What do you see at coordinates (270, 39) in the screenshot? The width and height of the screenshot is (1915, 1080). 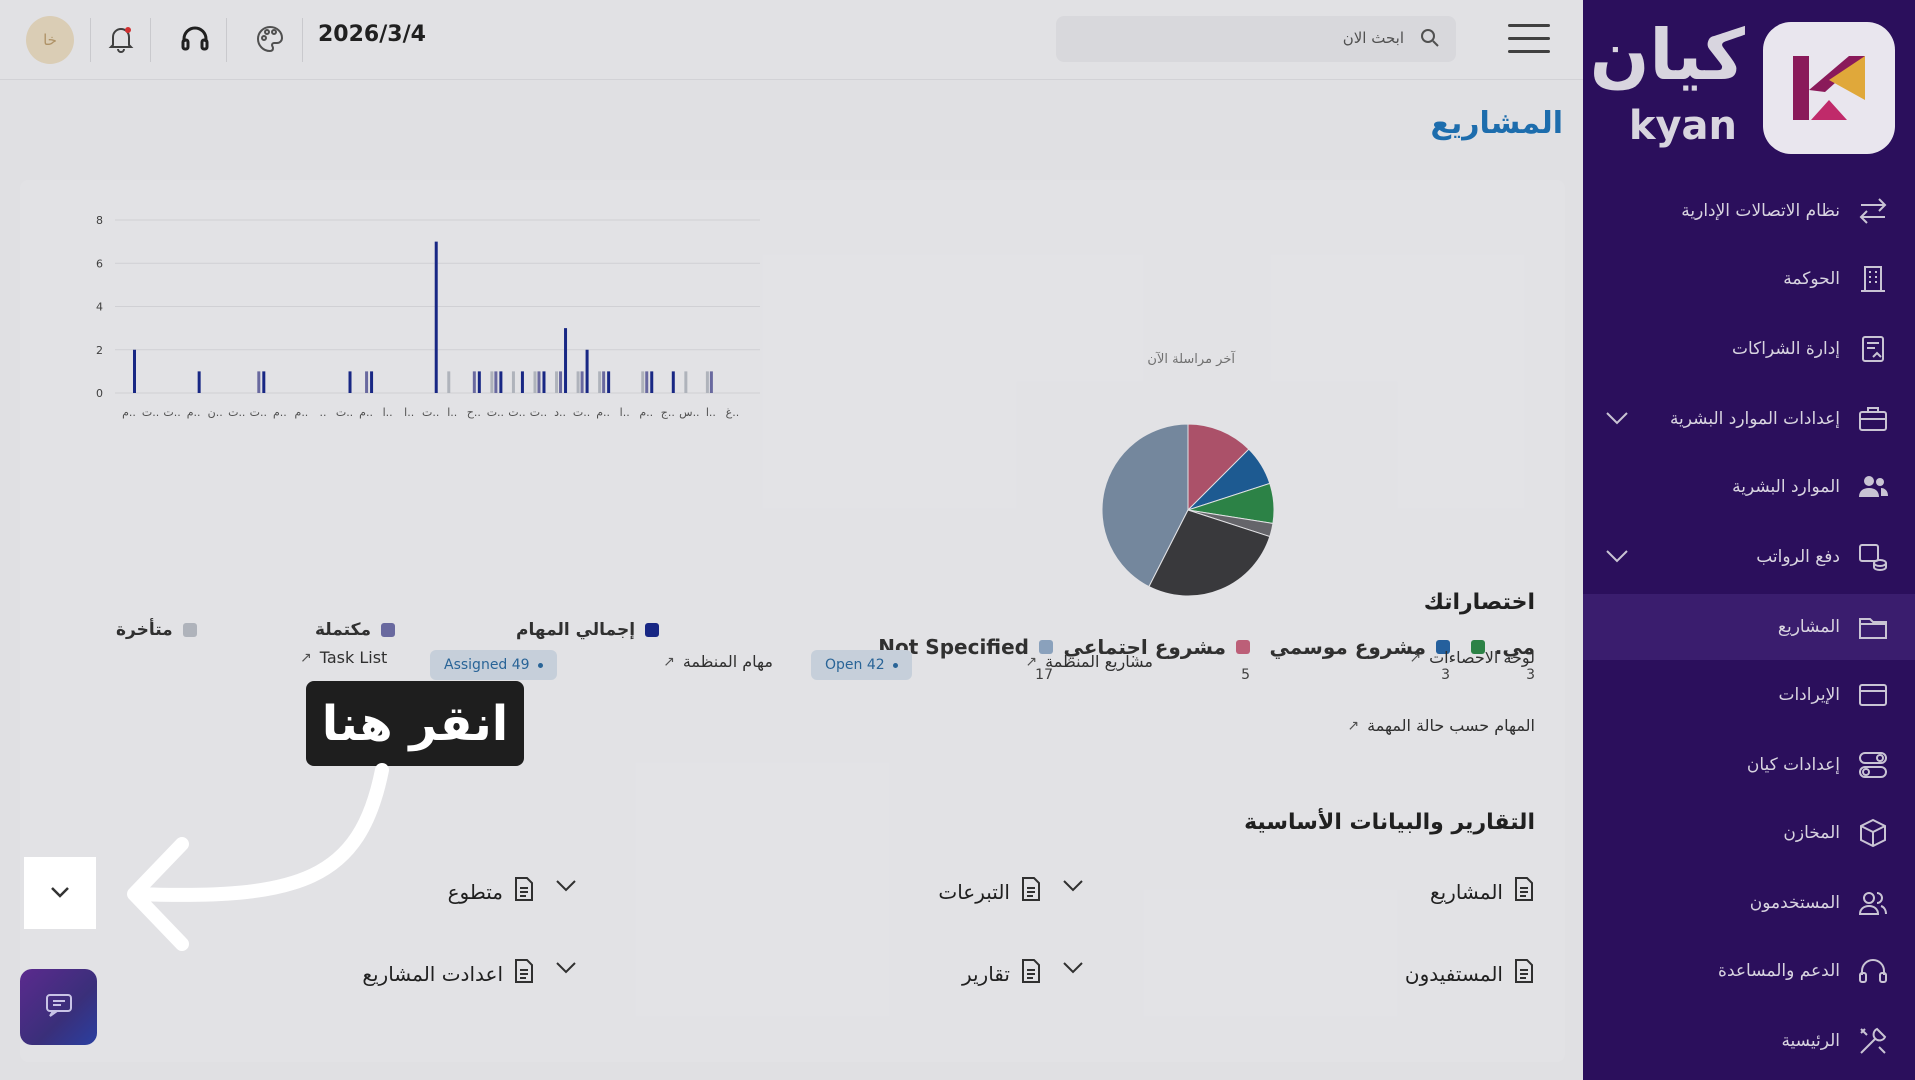 I see `palette-icon` at bounding box center [270, 39].